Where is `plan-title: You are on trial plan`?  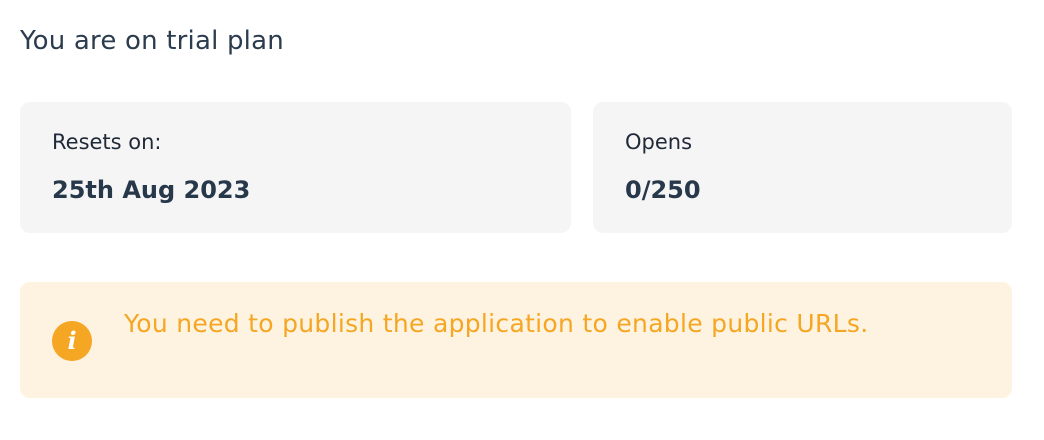
plan-title: You are on trial plan is located at coordinates (152, 41).